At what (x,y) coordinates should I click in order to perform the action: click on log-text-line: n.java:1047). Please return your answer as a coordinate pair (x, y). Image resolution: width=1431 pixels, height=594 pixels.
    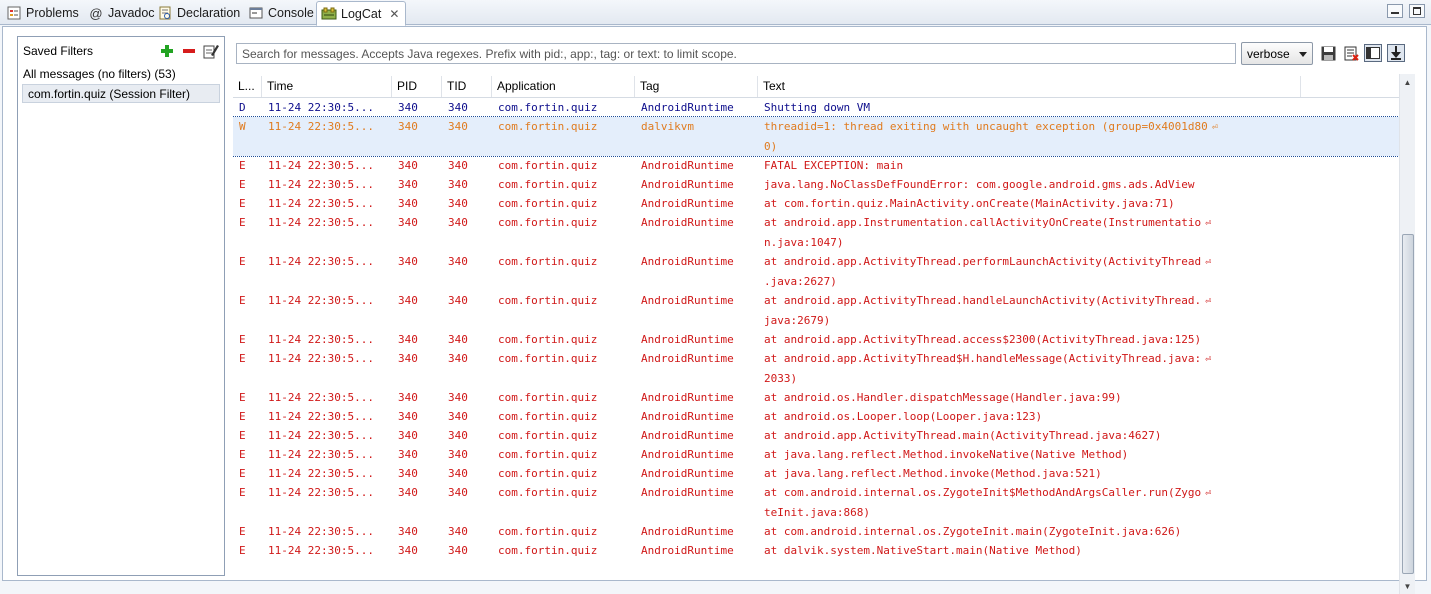
    Looking at the image, I should click on (804, 242).